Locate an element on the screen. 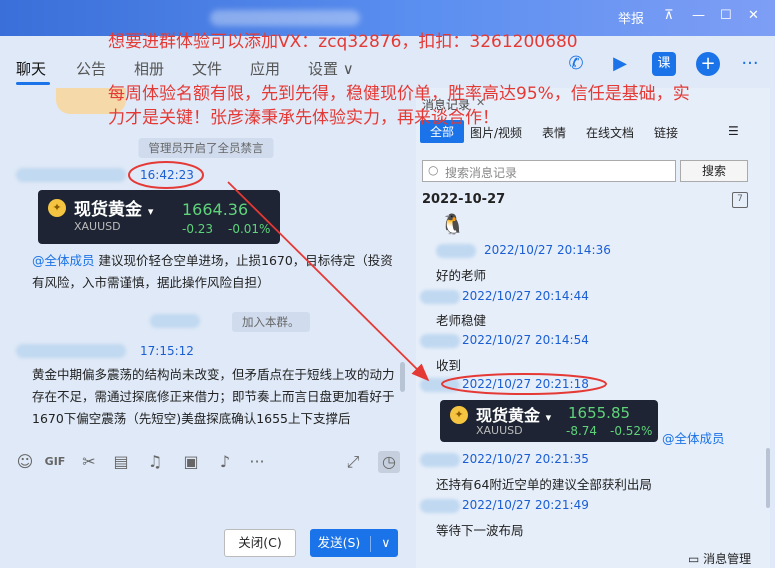  send-button: 发送(S) ∨ is located at coordinates (354, 543).